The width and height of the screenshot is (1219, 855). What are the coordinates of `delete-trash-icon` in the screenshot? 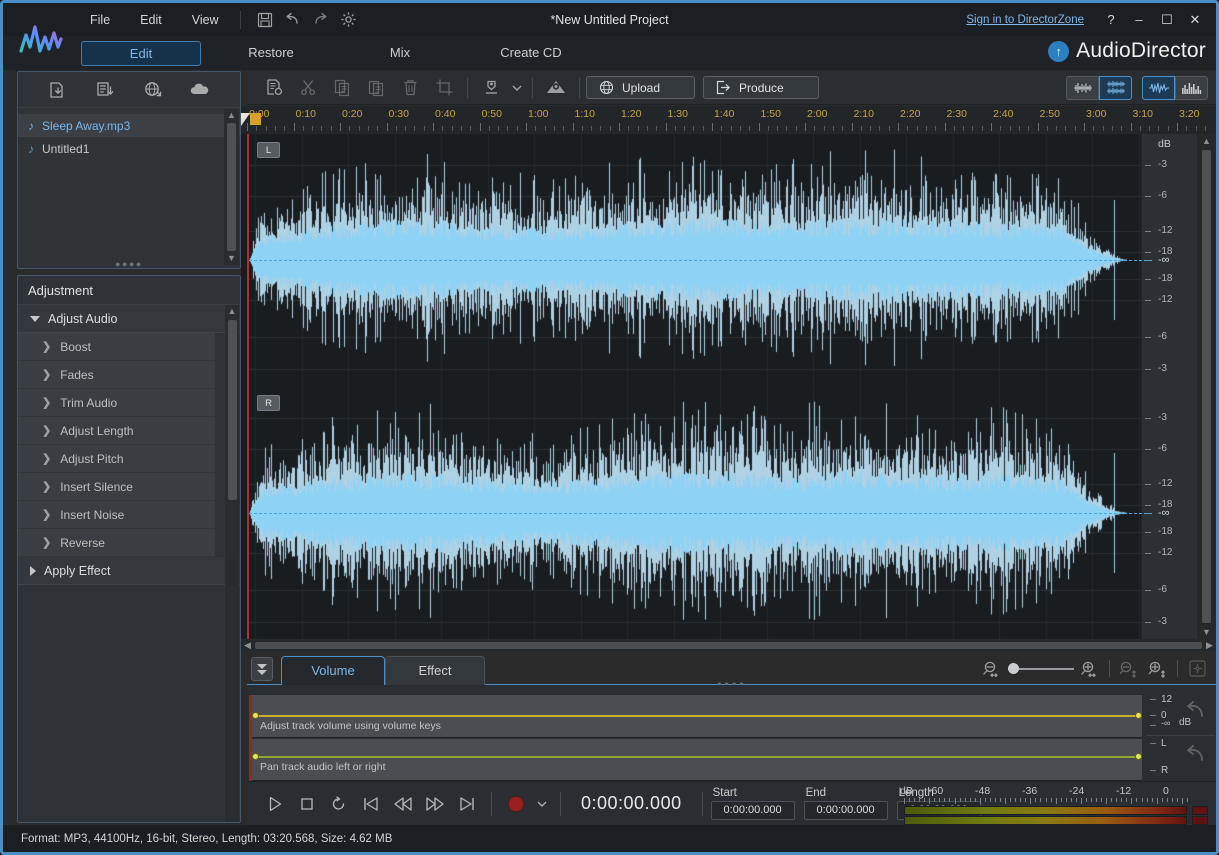 It's located at (410, 88).